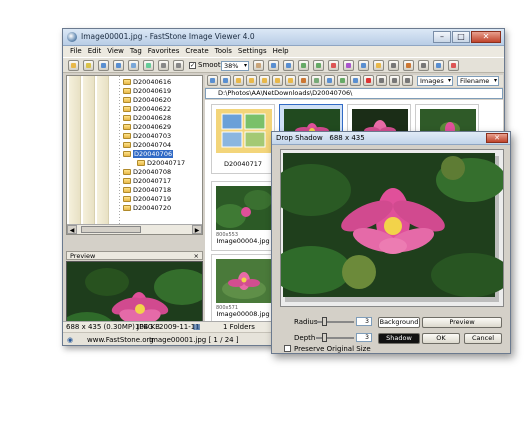  Describe the element at coordinates (329, 80) in the screenshot. I see `properties-icon` at that location.